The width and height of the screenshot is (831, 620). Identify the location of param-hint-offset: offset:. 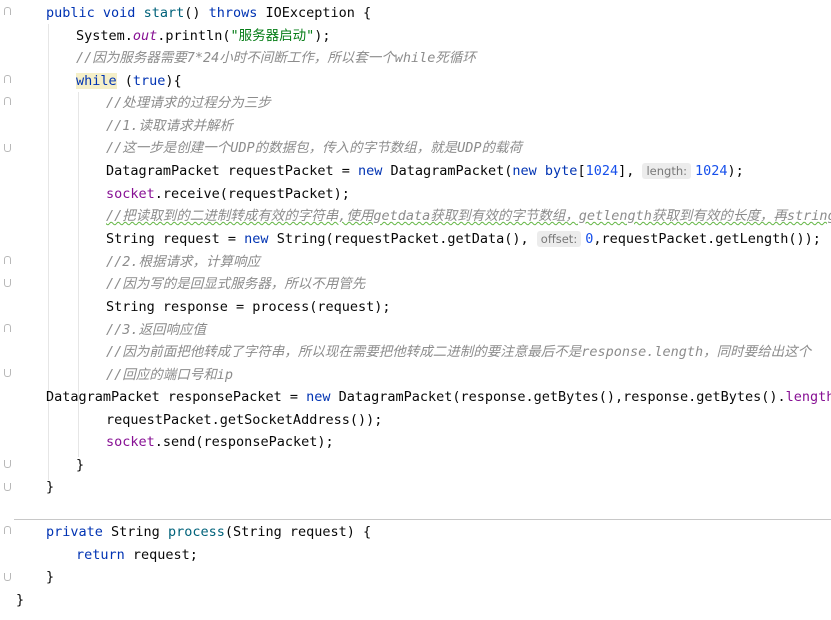
(559, 239).